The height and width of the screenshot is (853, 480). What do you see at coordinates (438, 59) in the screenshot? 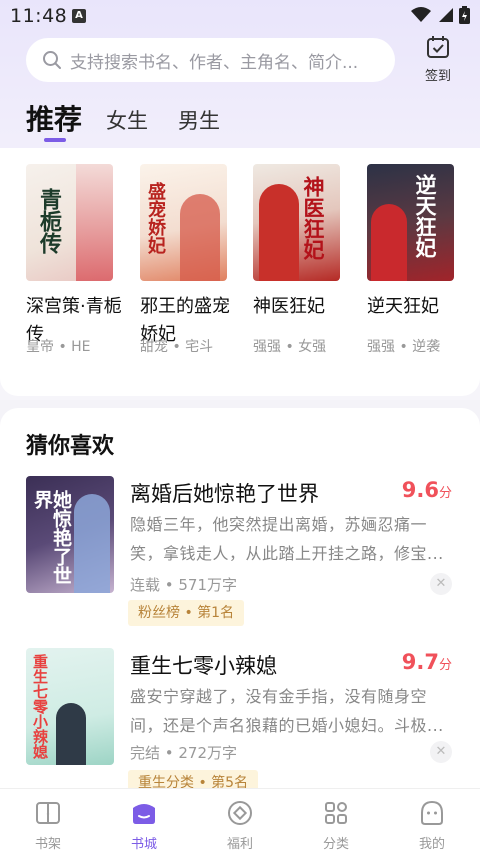
I see `sign-in-button: 签到` at bounding box center [438, 59].